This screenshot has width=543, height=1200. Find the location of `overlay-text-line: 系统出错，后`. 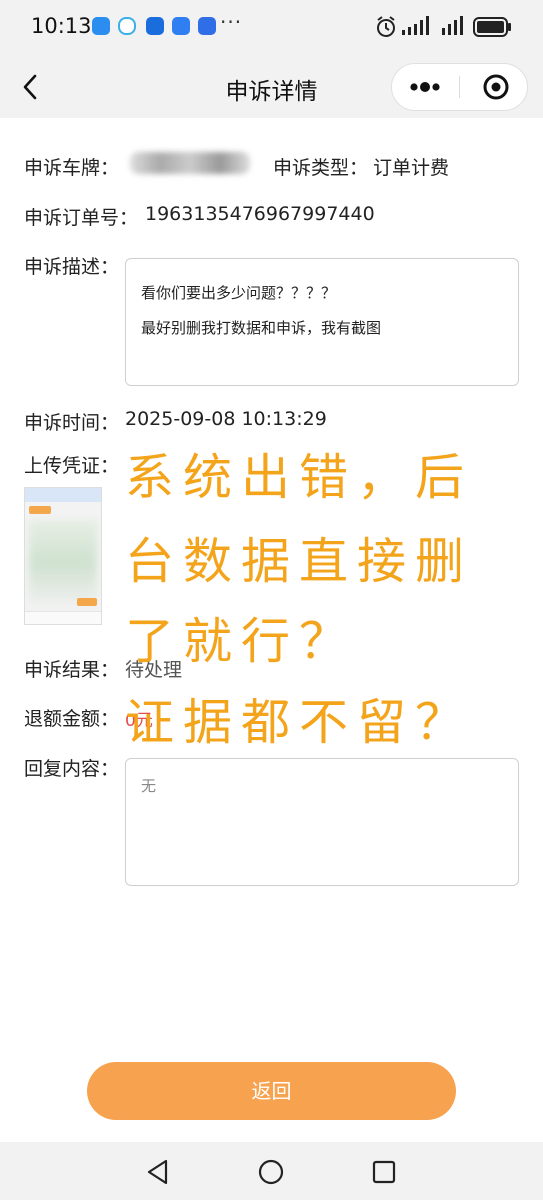

overlay-text-line: 系统出错，后 is located at coordinates (299, 477).